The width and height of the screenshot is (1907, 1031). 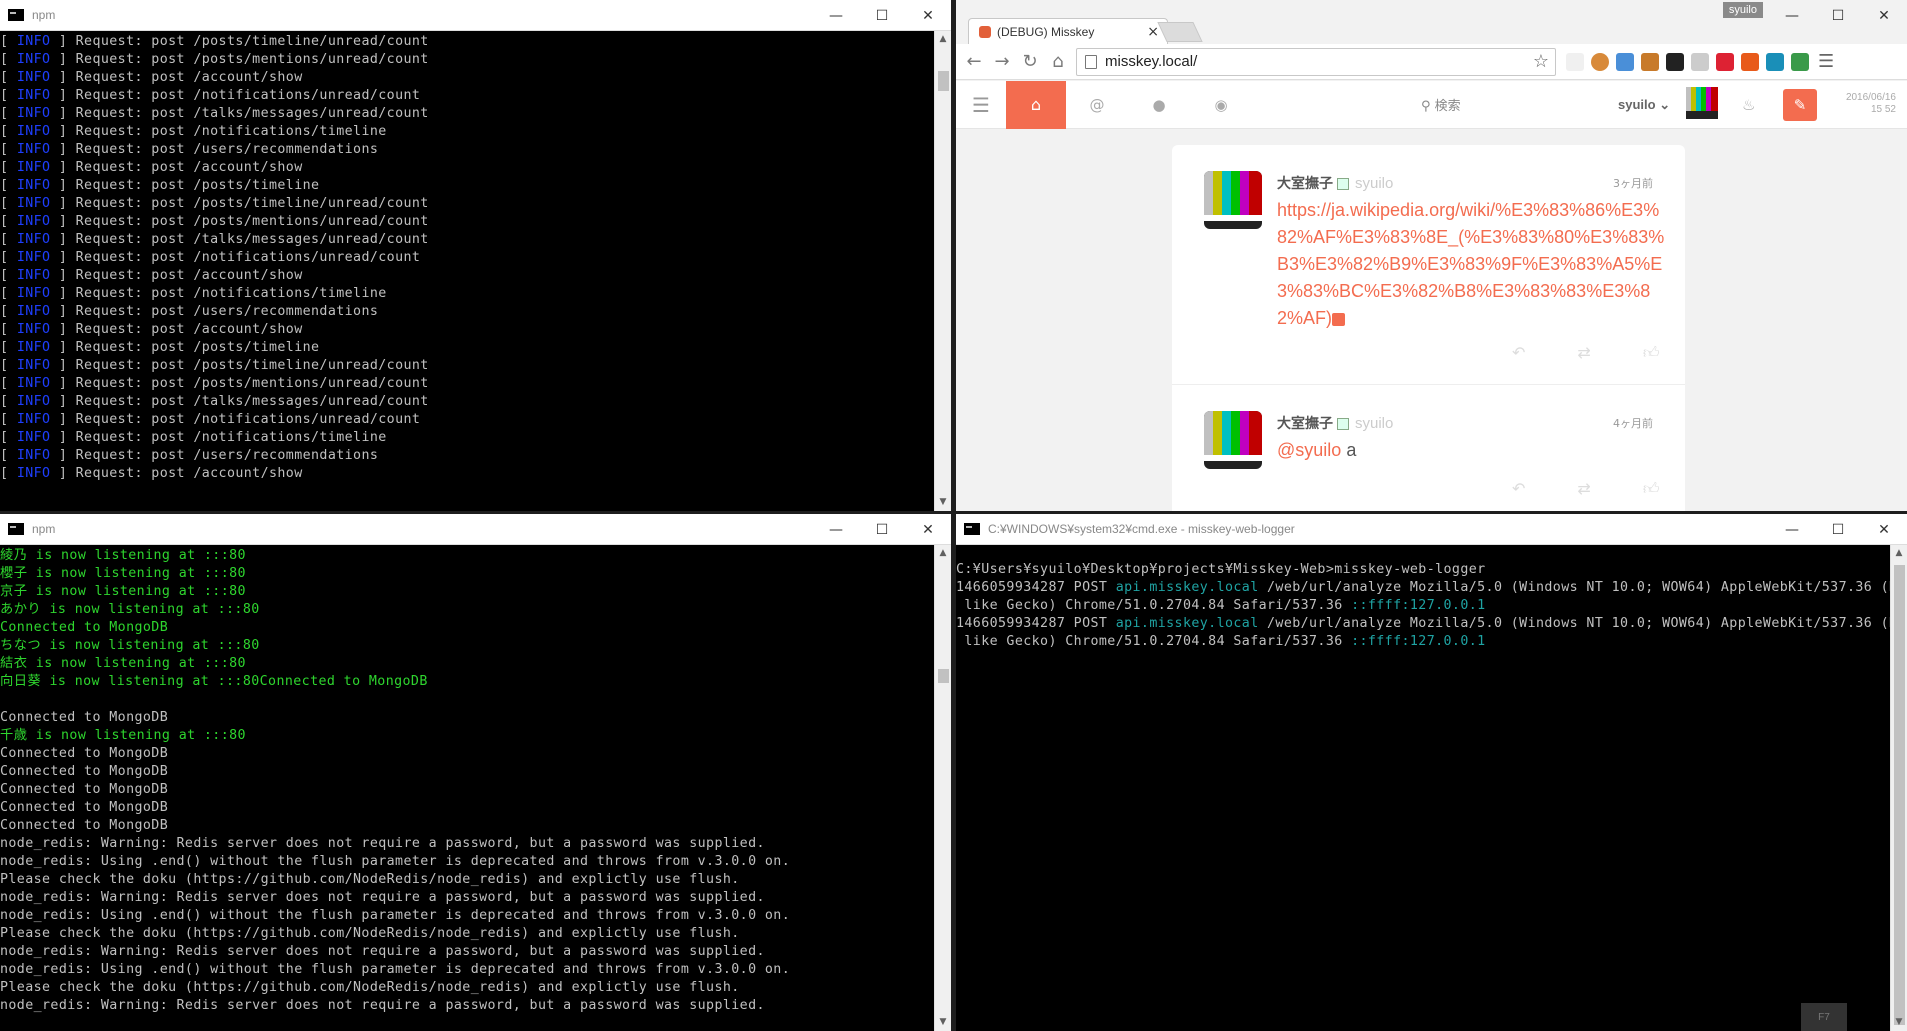 What do you see at coordinates (1030, 61) in the screenshot?
I see `reload-icon: ↻` at bounding box center [1030, 61].